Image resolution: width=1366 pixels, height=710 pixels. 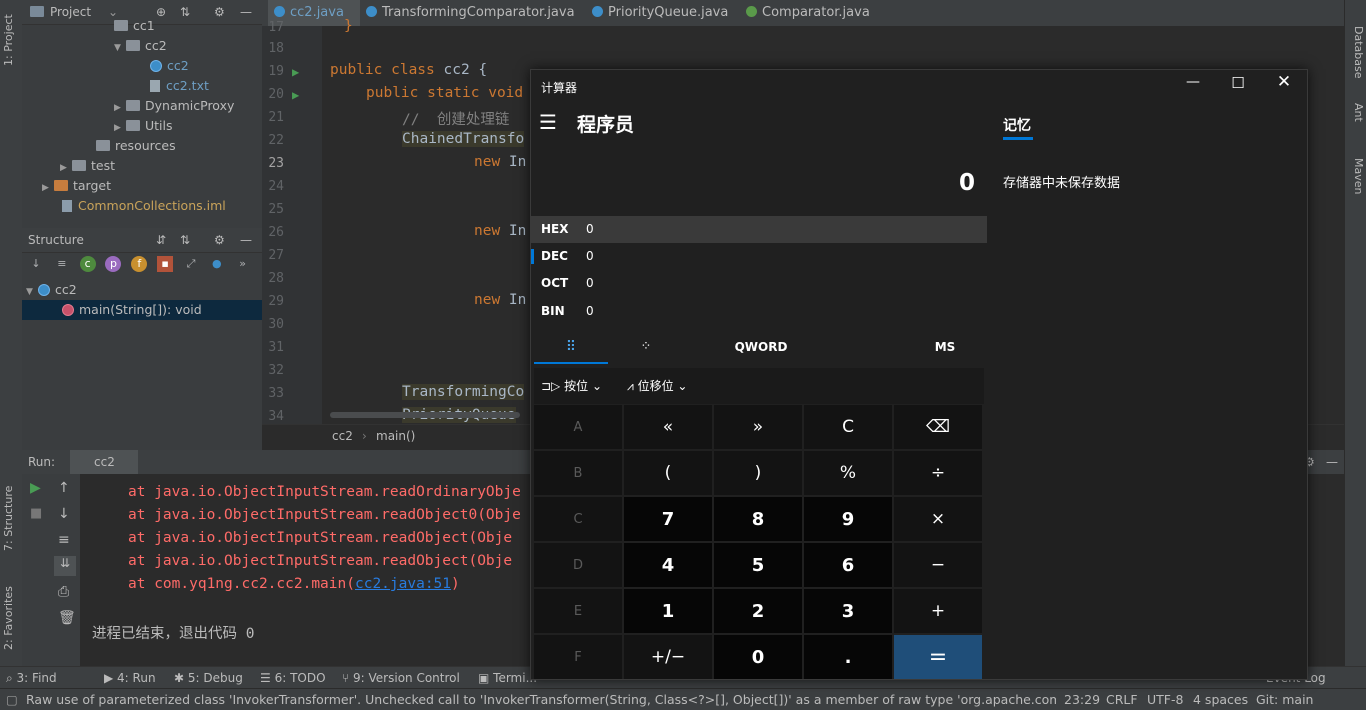 I want to click on key-shift-right: », so click(x=758, y=427).